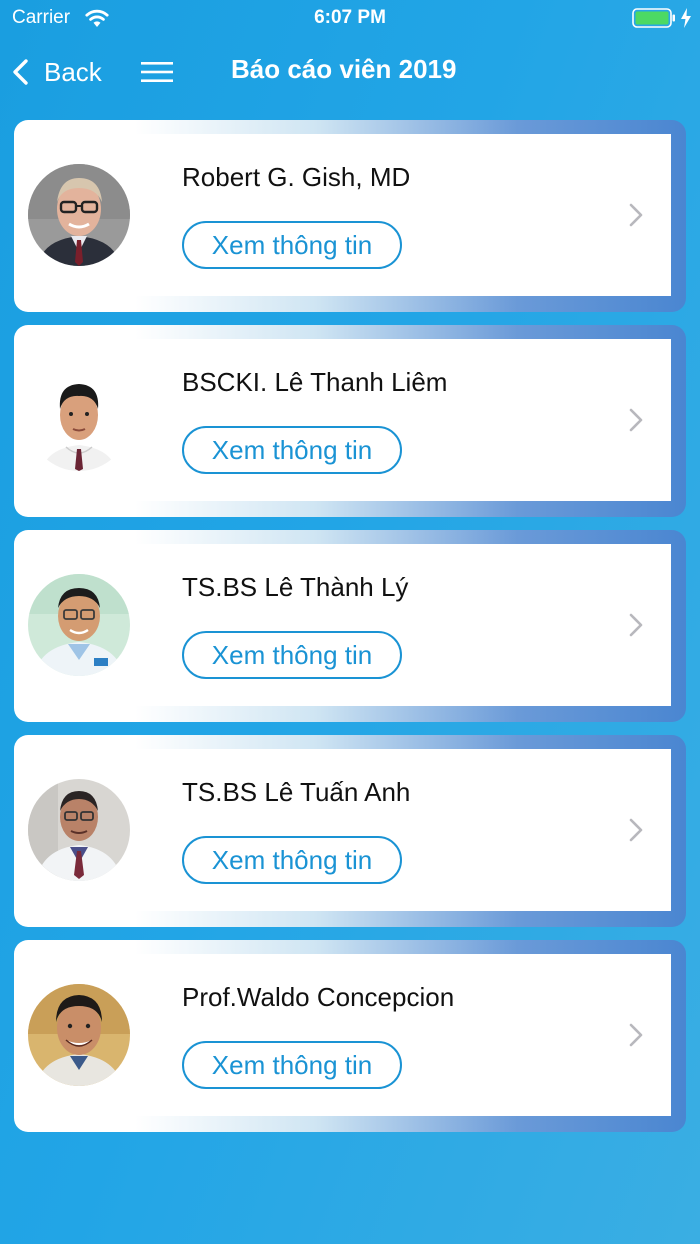 This screenshot has height=1244, width=700. I want to click on speaker-card-body: TS.BS Lê Thành Lý Xem thông tin, so click(342, 625).